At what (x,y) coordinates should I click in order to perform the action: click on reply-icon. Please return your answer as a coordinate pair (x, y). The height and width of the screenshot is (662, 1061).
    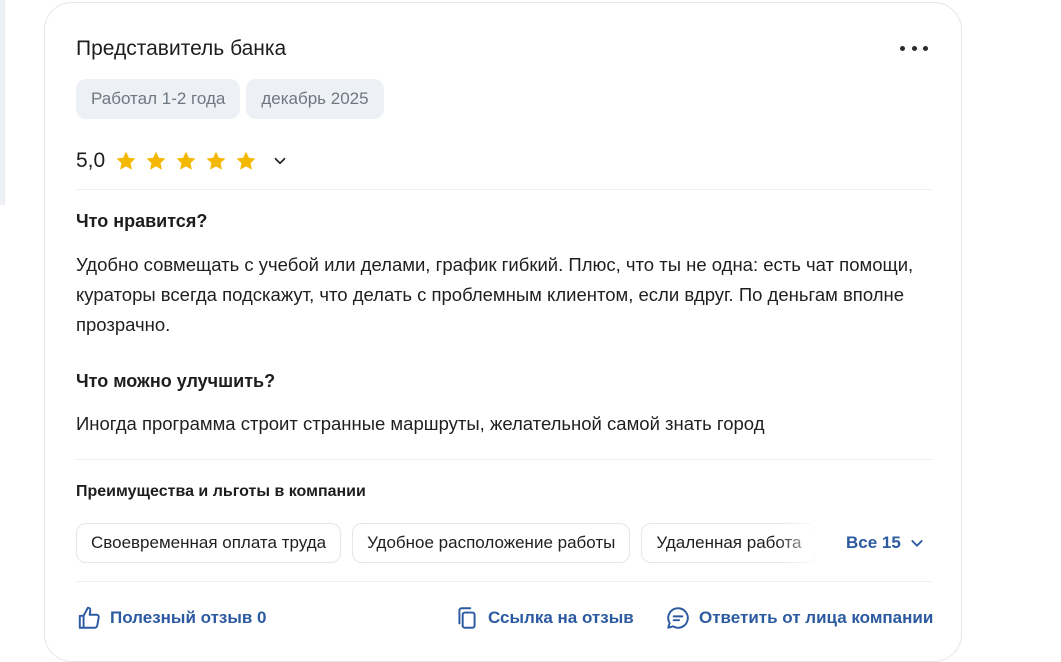
    Looking at the image, I should click on (678, 618).